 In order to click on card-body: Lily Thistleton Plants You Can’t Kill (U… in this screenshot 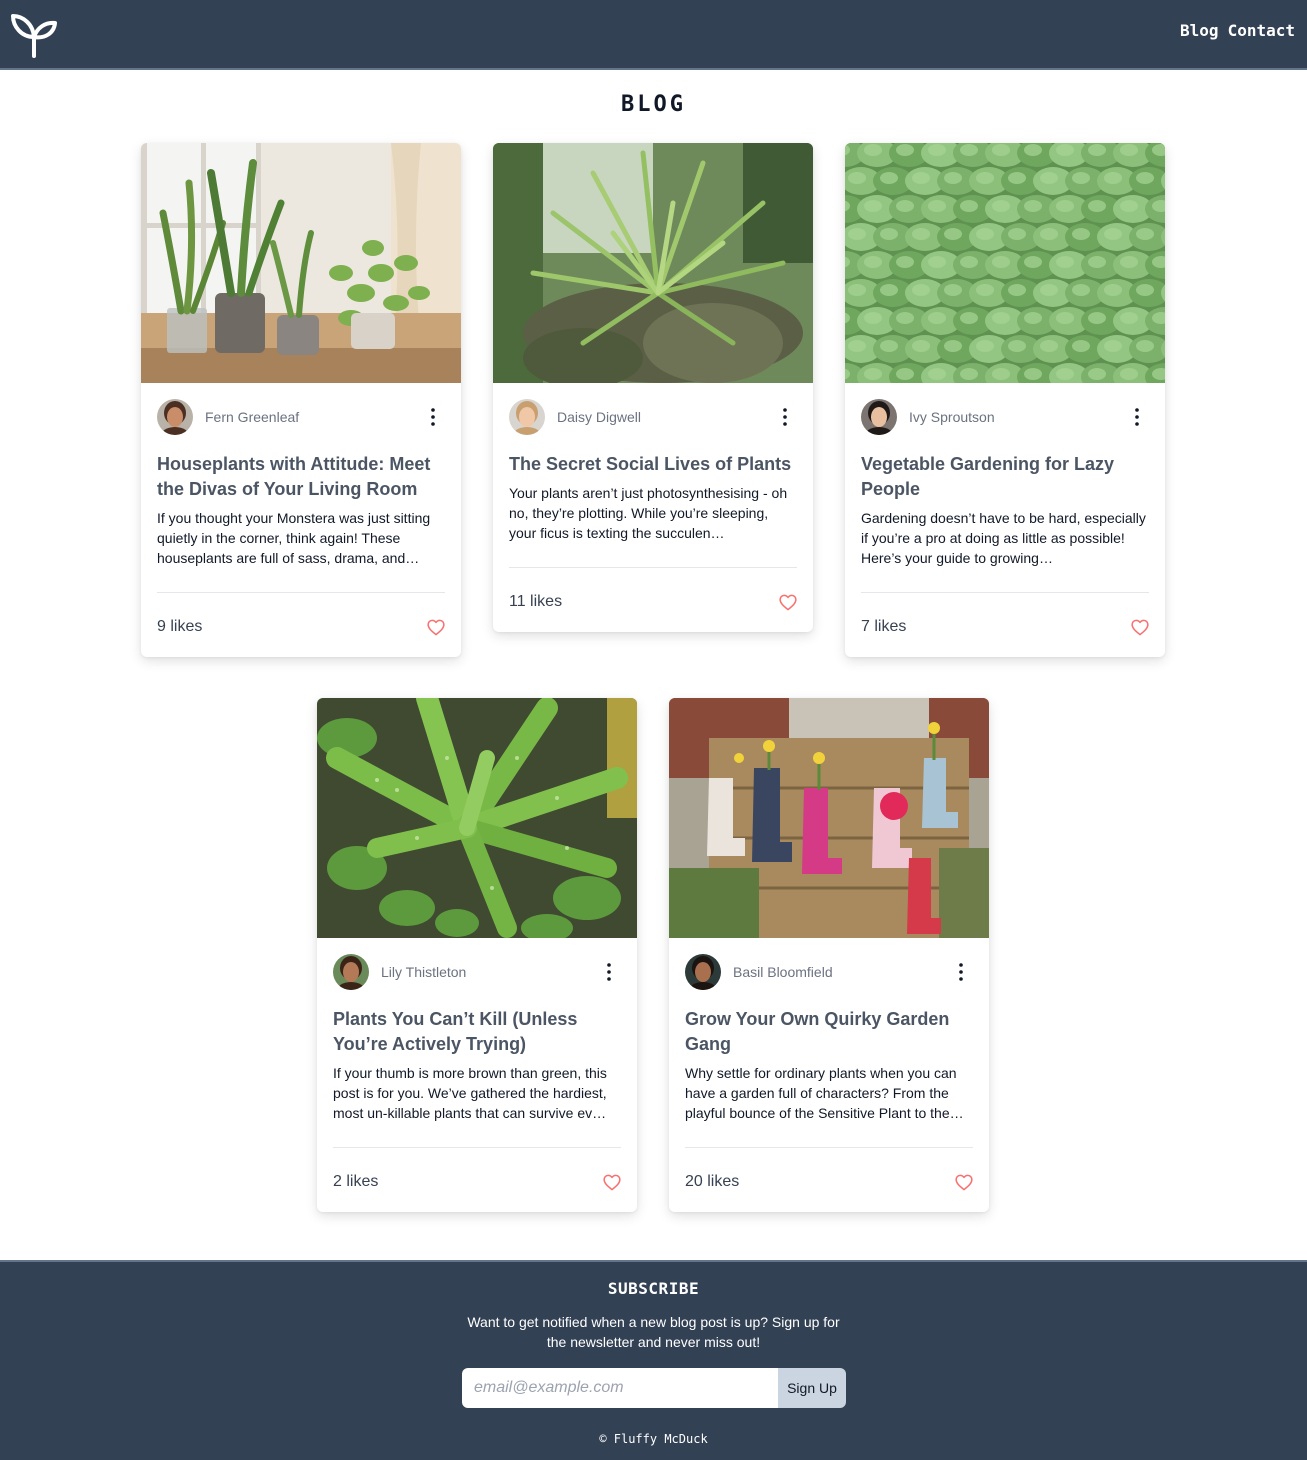, I will do `click(477, 1075)`.